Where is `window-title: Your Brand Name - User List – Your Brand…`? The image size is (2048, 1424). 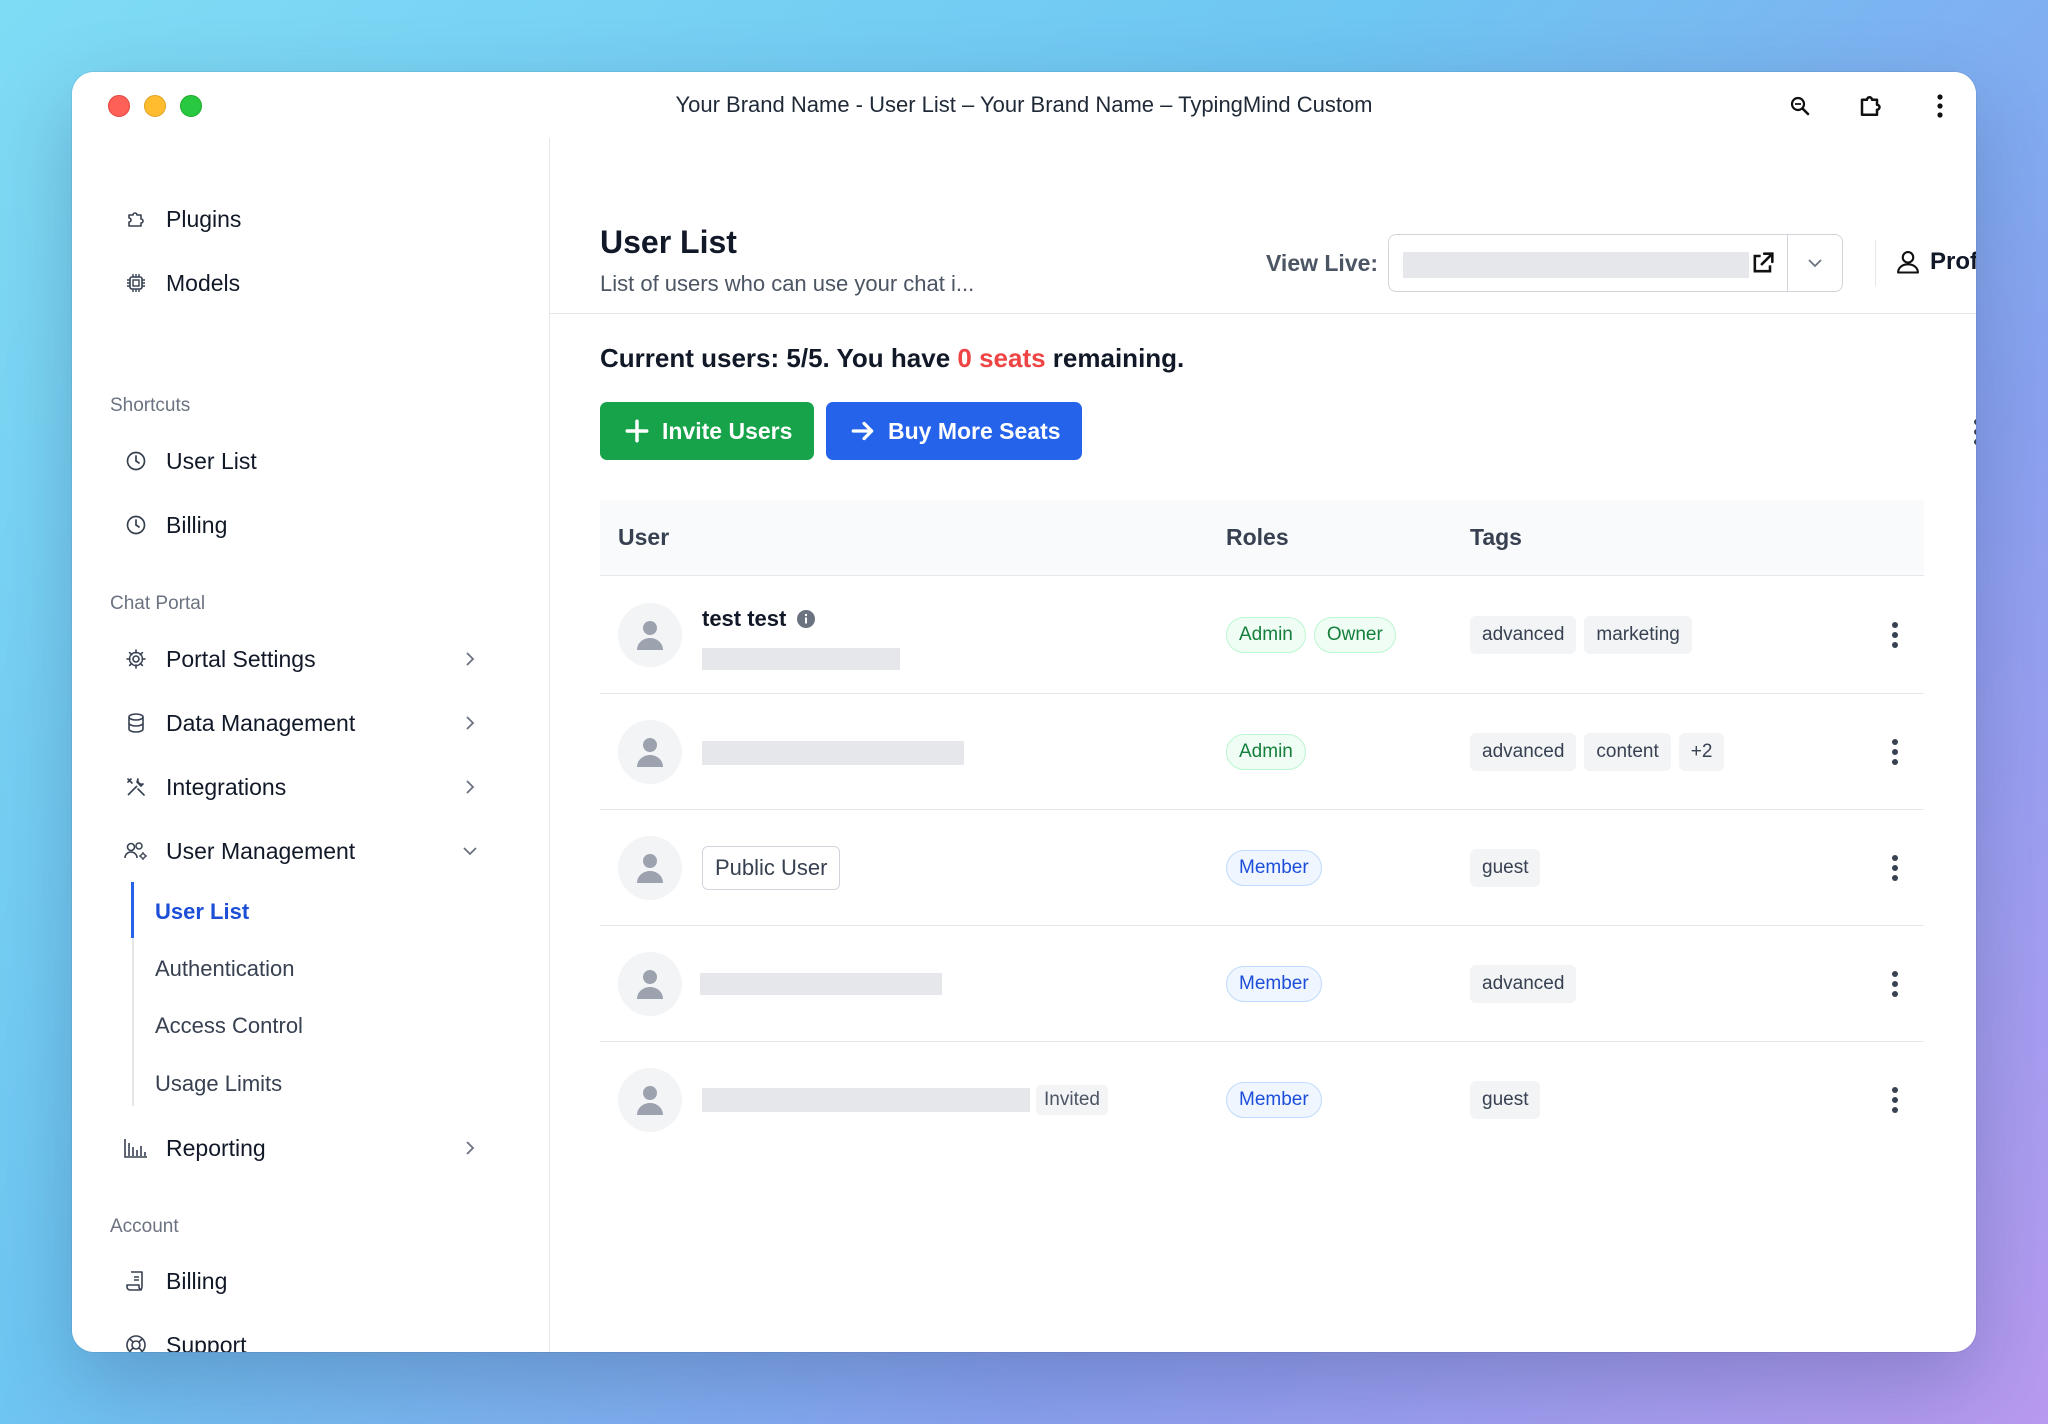
window-title: Your Brand Name - User List – Your Brand… is located at coordinates (1024, 104).